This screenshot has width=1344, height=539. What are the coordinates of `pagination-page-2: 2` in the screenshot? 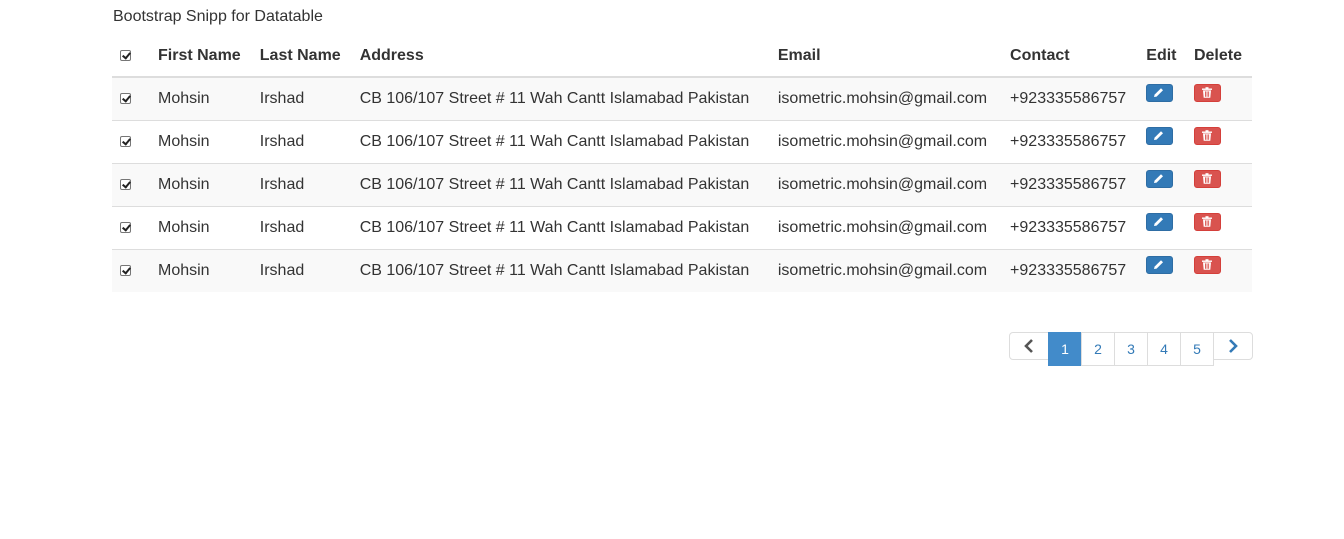 It's located at (1098, 349).